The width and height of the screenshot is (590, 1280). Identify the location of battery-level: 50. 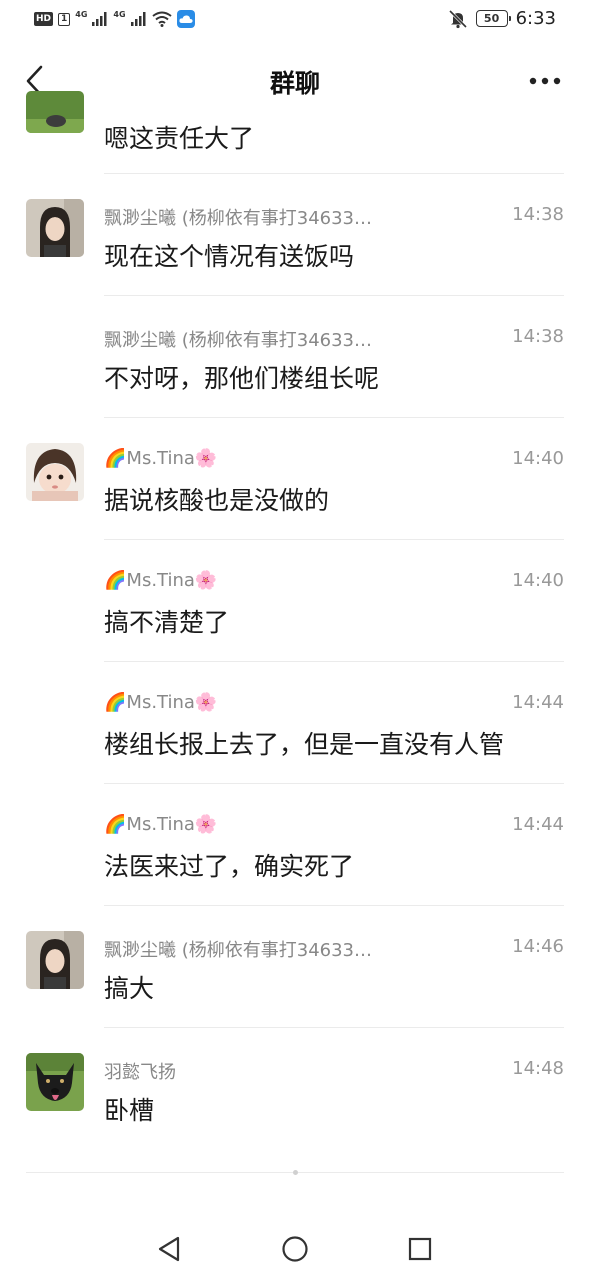
(491, 18).